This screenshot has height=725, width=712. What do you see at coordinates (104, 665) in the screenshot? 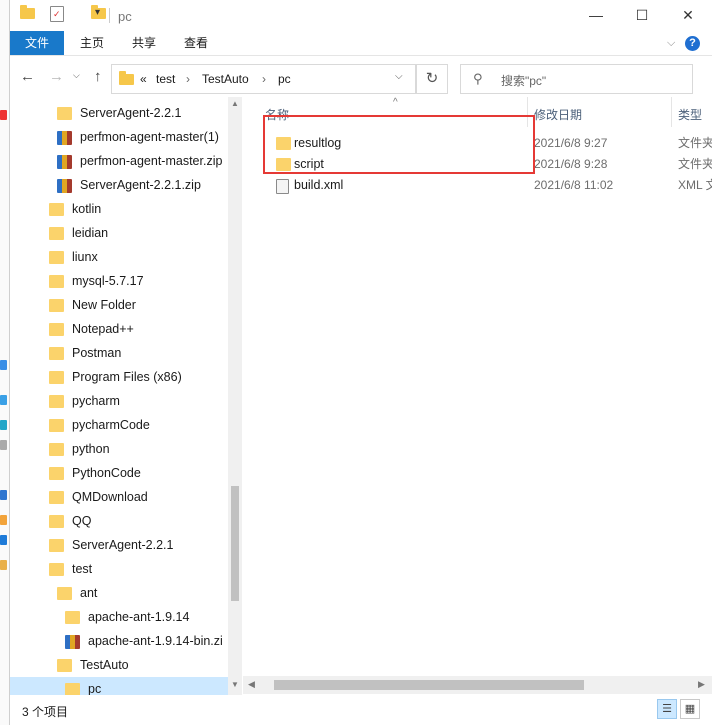
I see `tree-item-label: TestAuto` at bounding box center [104, 665].